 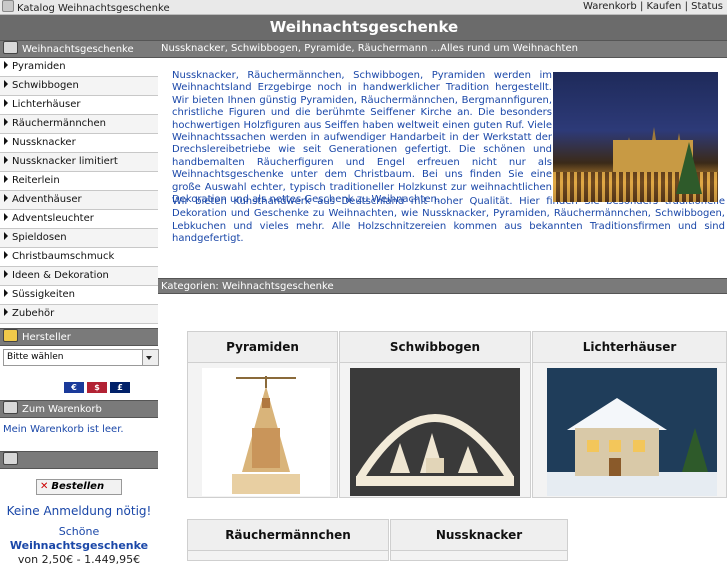 What do you see at coordinates (435, 450) in the screenshot?
I see `schwibbogen-illustration` at bounding box center [435, 450].